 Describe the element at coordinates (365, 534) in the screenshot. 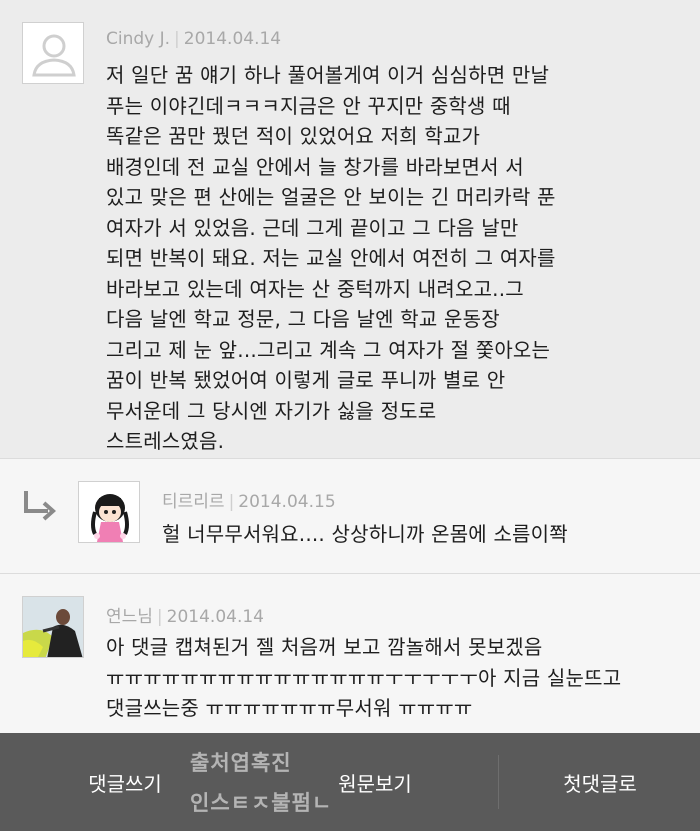

I see `comment-text: 헐 너무무서워요.... 상상하니까 온몸에 소름이쫙` at that location.